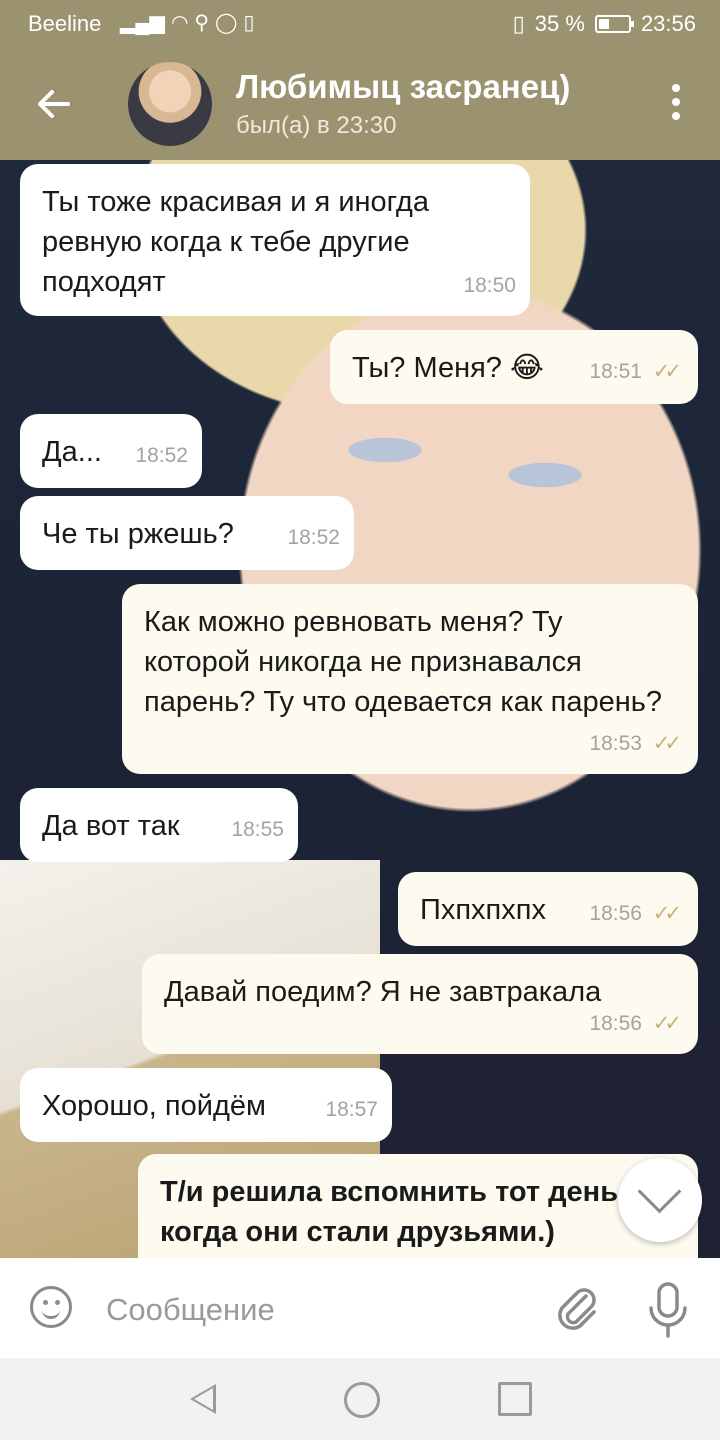  I want to click on battery-percent: 35 %, so click(559, 23).